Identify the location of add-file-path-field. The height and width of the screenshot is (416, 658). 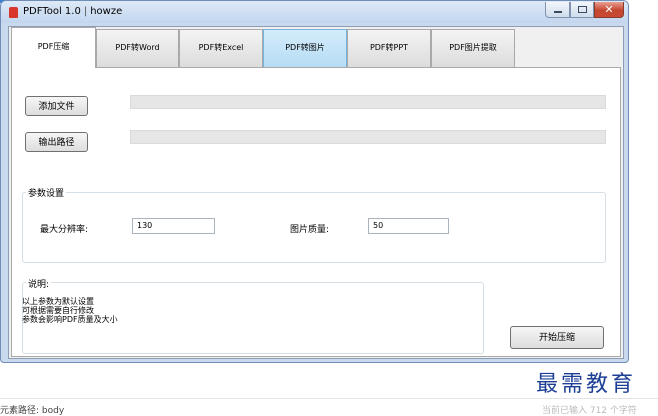
(368, 102).